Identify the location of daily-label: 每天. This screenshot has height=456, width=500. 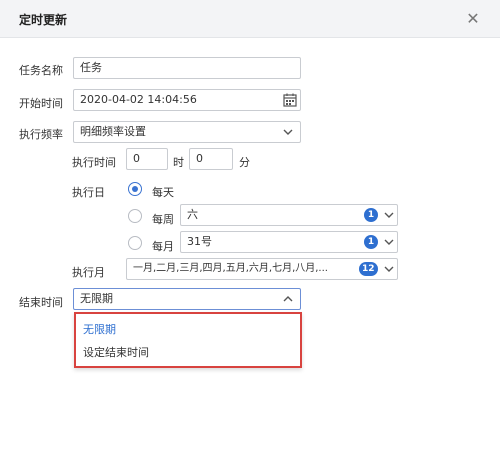
(163, 192).